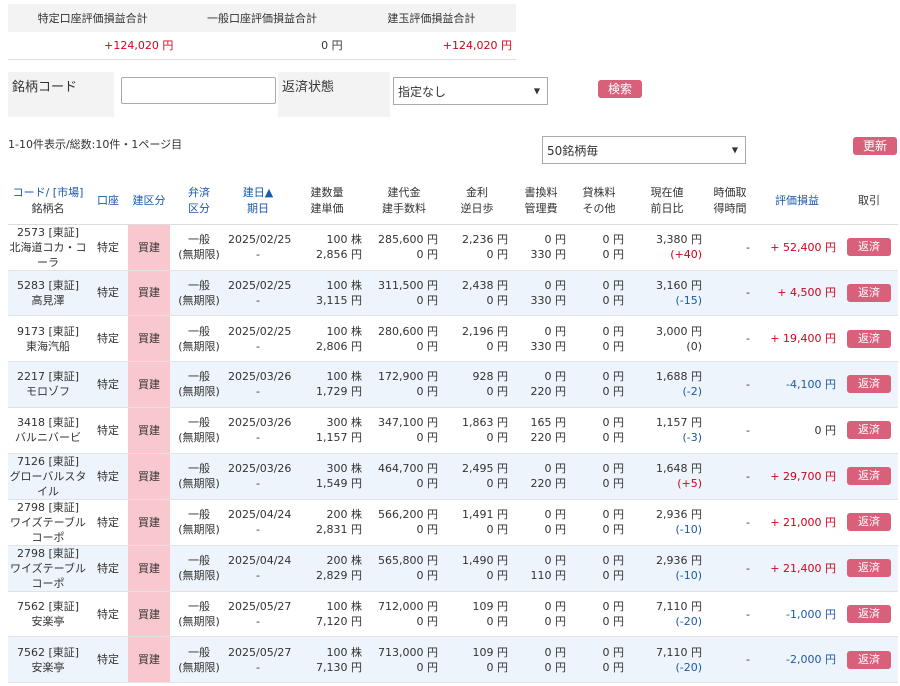  I want to click on summary-header-tokutei: 特定口座評価損益合計, so click(93, 18).